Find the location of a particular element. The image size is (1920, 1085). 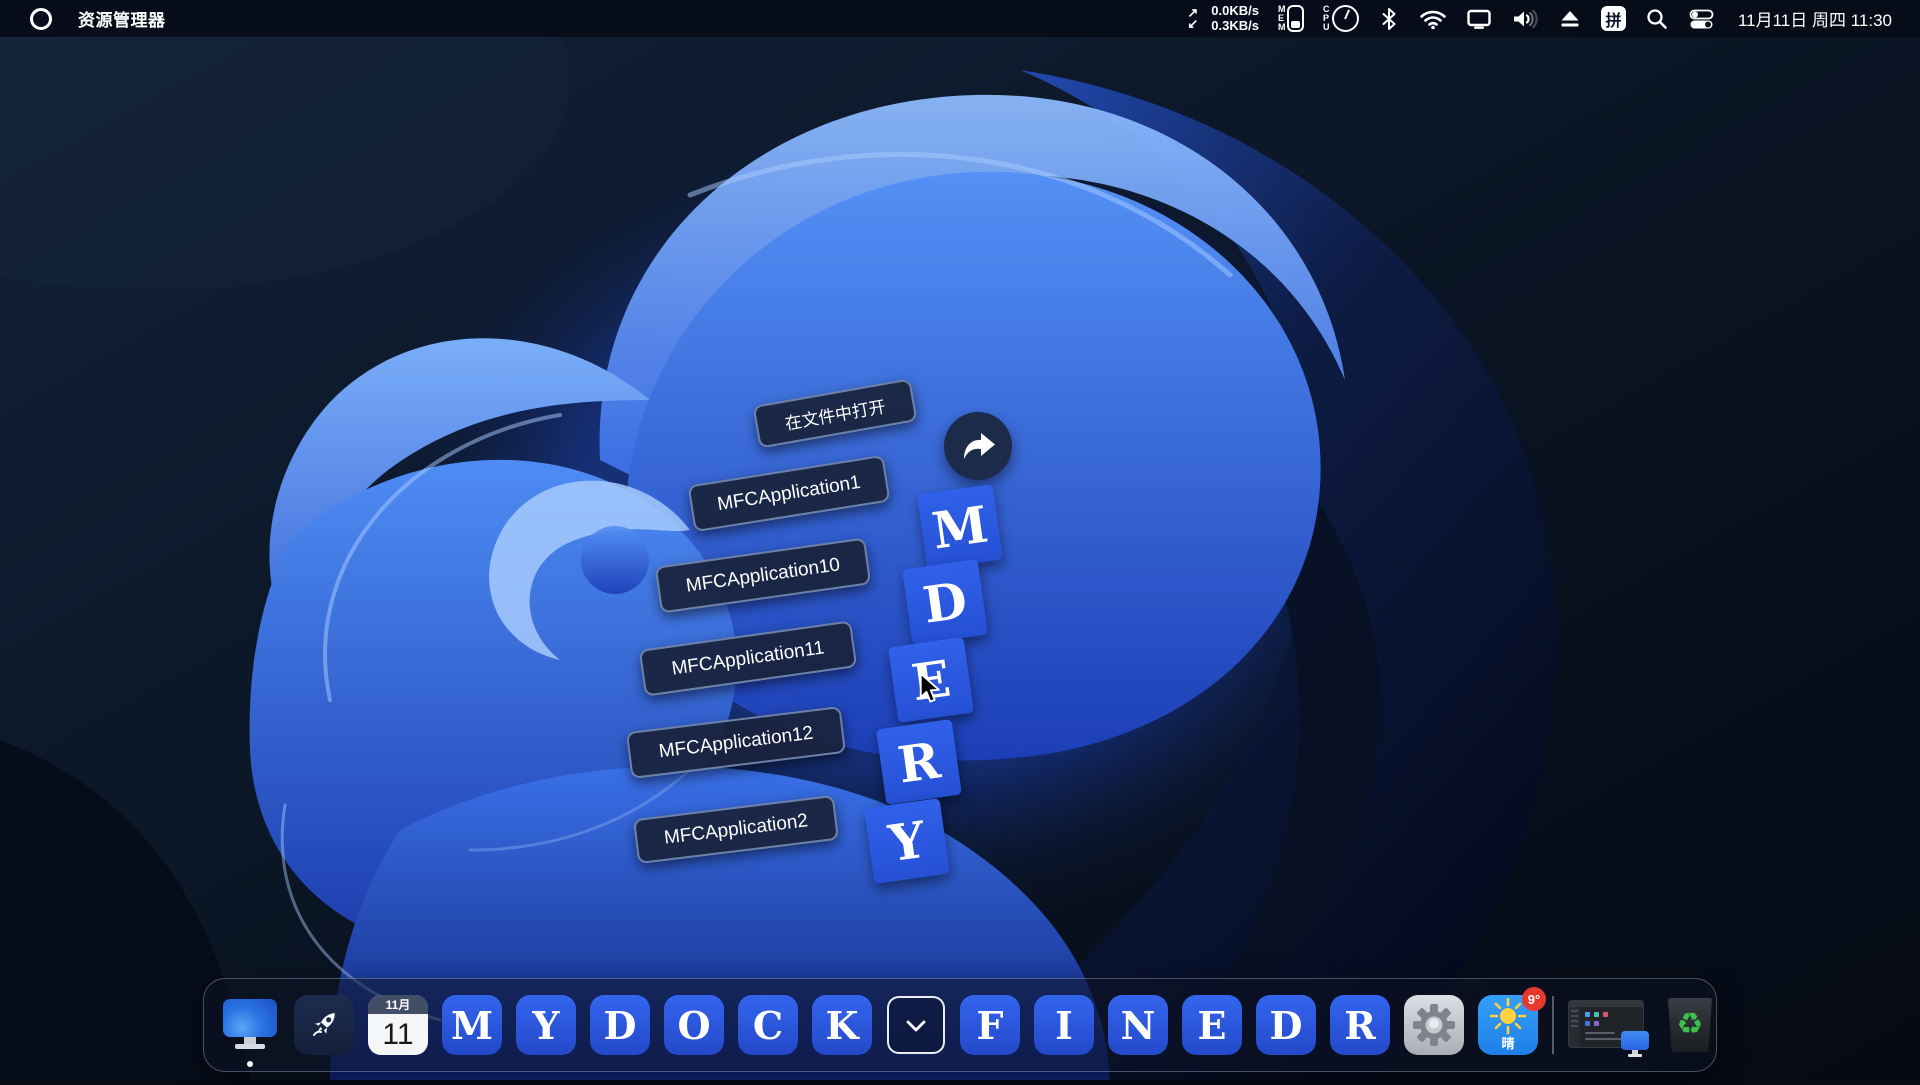

chevron-down-icon is located at coordinates (916, 1025).